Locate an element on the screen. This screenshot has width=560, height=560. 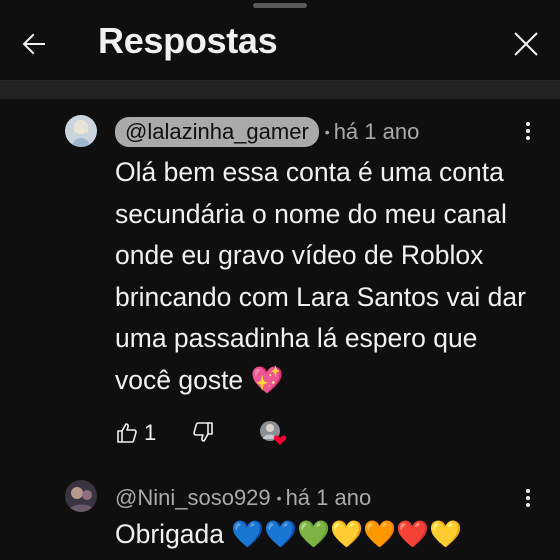
header-divider is located at coordinates (280, 89).